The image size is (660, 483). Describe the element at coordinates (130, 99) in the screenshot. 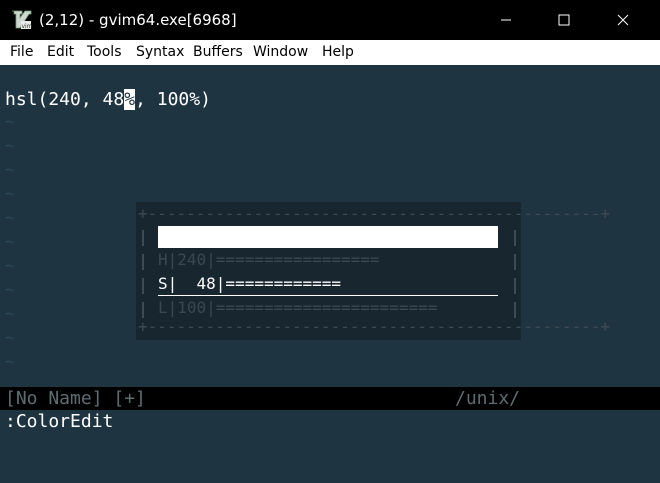

I see `text-cursor: %` at that location.